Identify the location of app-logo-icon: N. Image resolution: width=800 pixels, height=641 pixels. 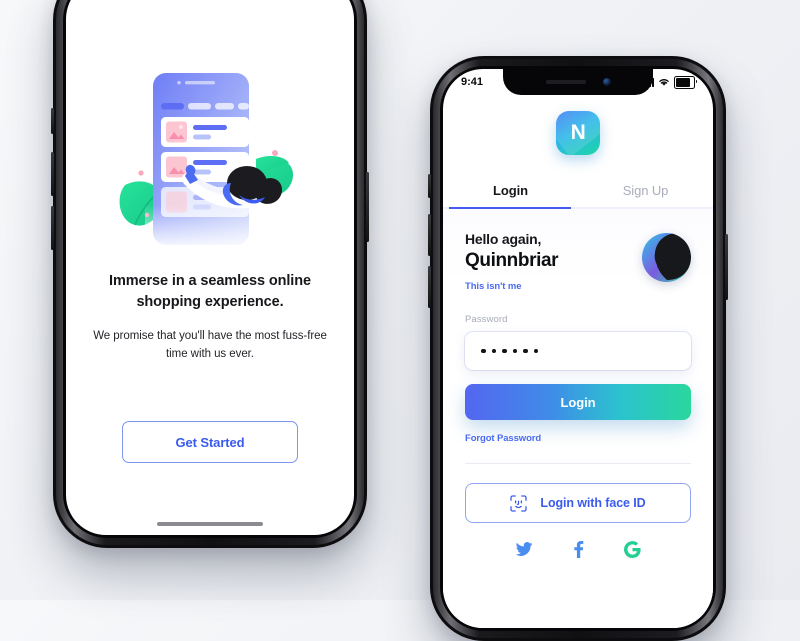
(578, 133).